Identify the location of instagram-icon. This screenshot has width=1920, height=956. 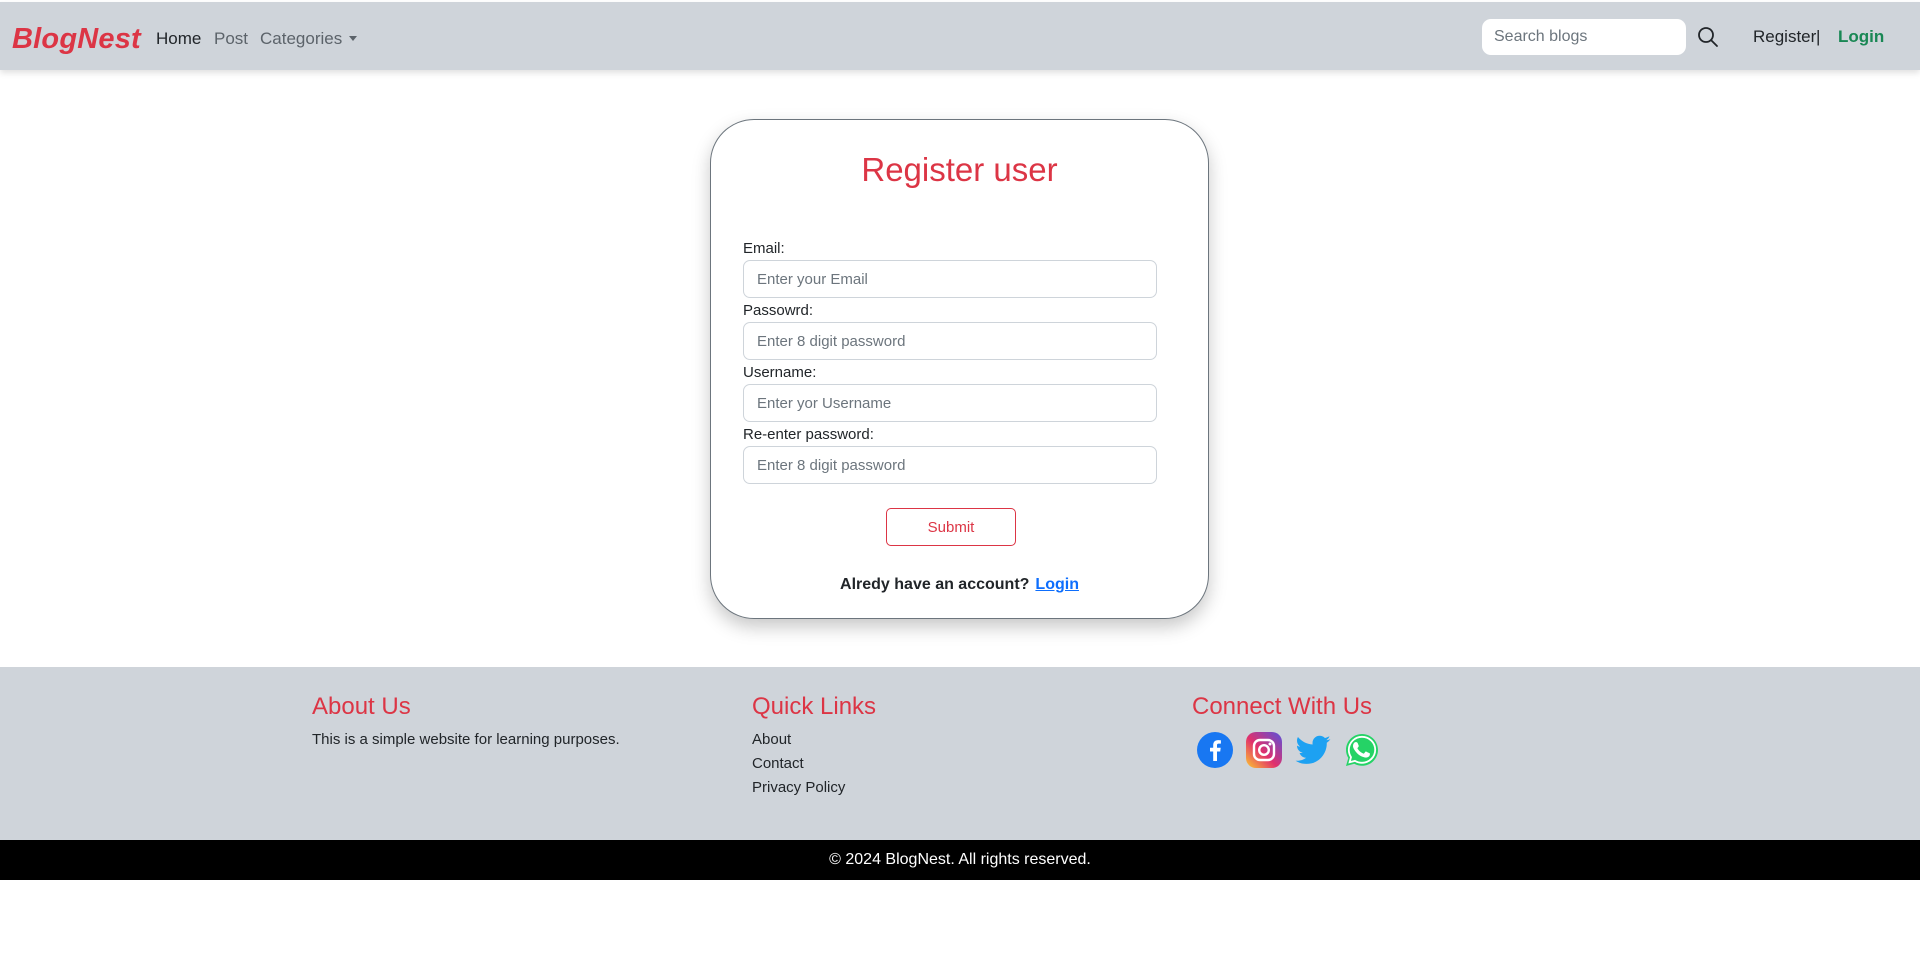
(1264, 750).